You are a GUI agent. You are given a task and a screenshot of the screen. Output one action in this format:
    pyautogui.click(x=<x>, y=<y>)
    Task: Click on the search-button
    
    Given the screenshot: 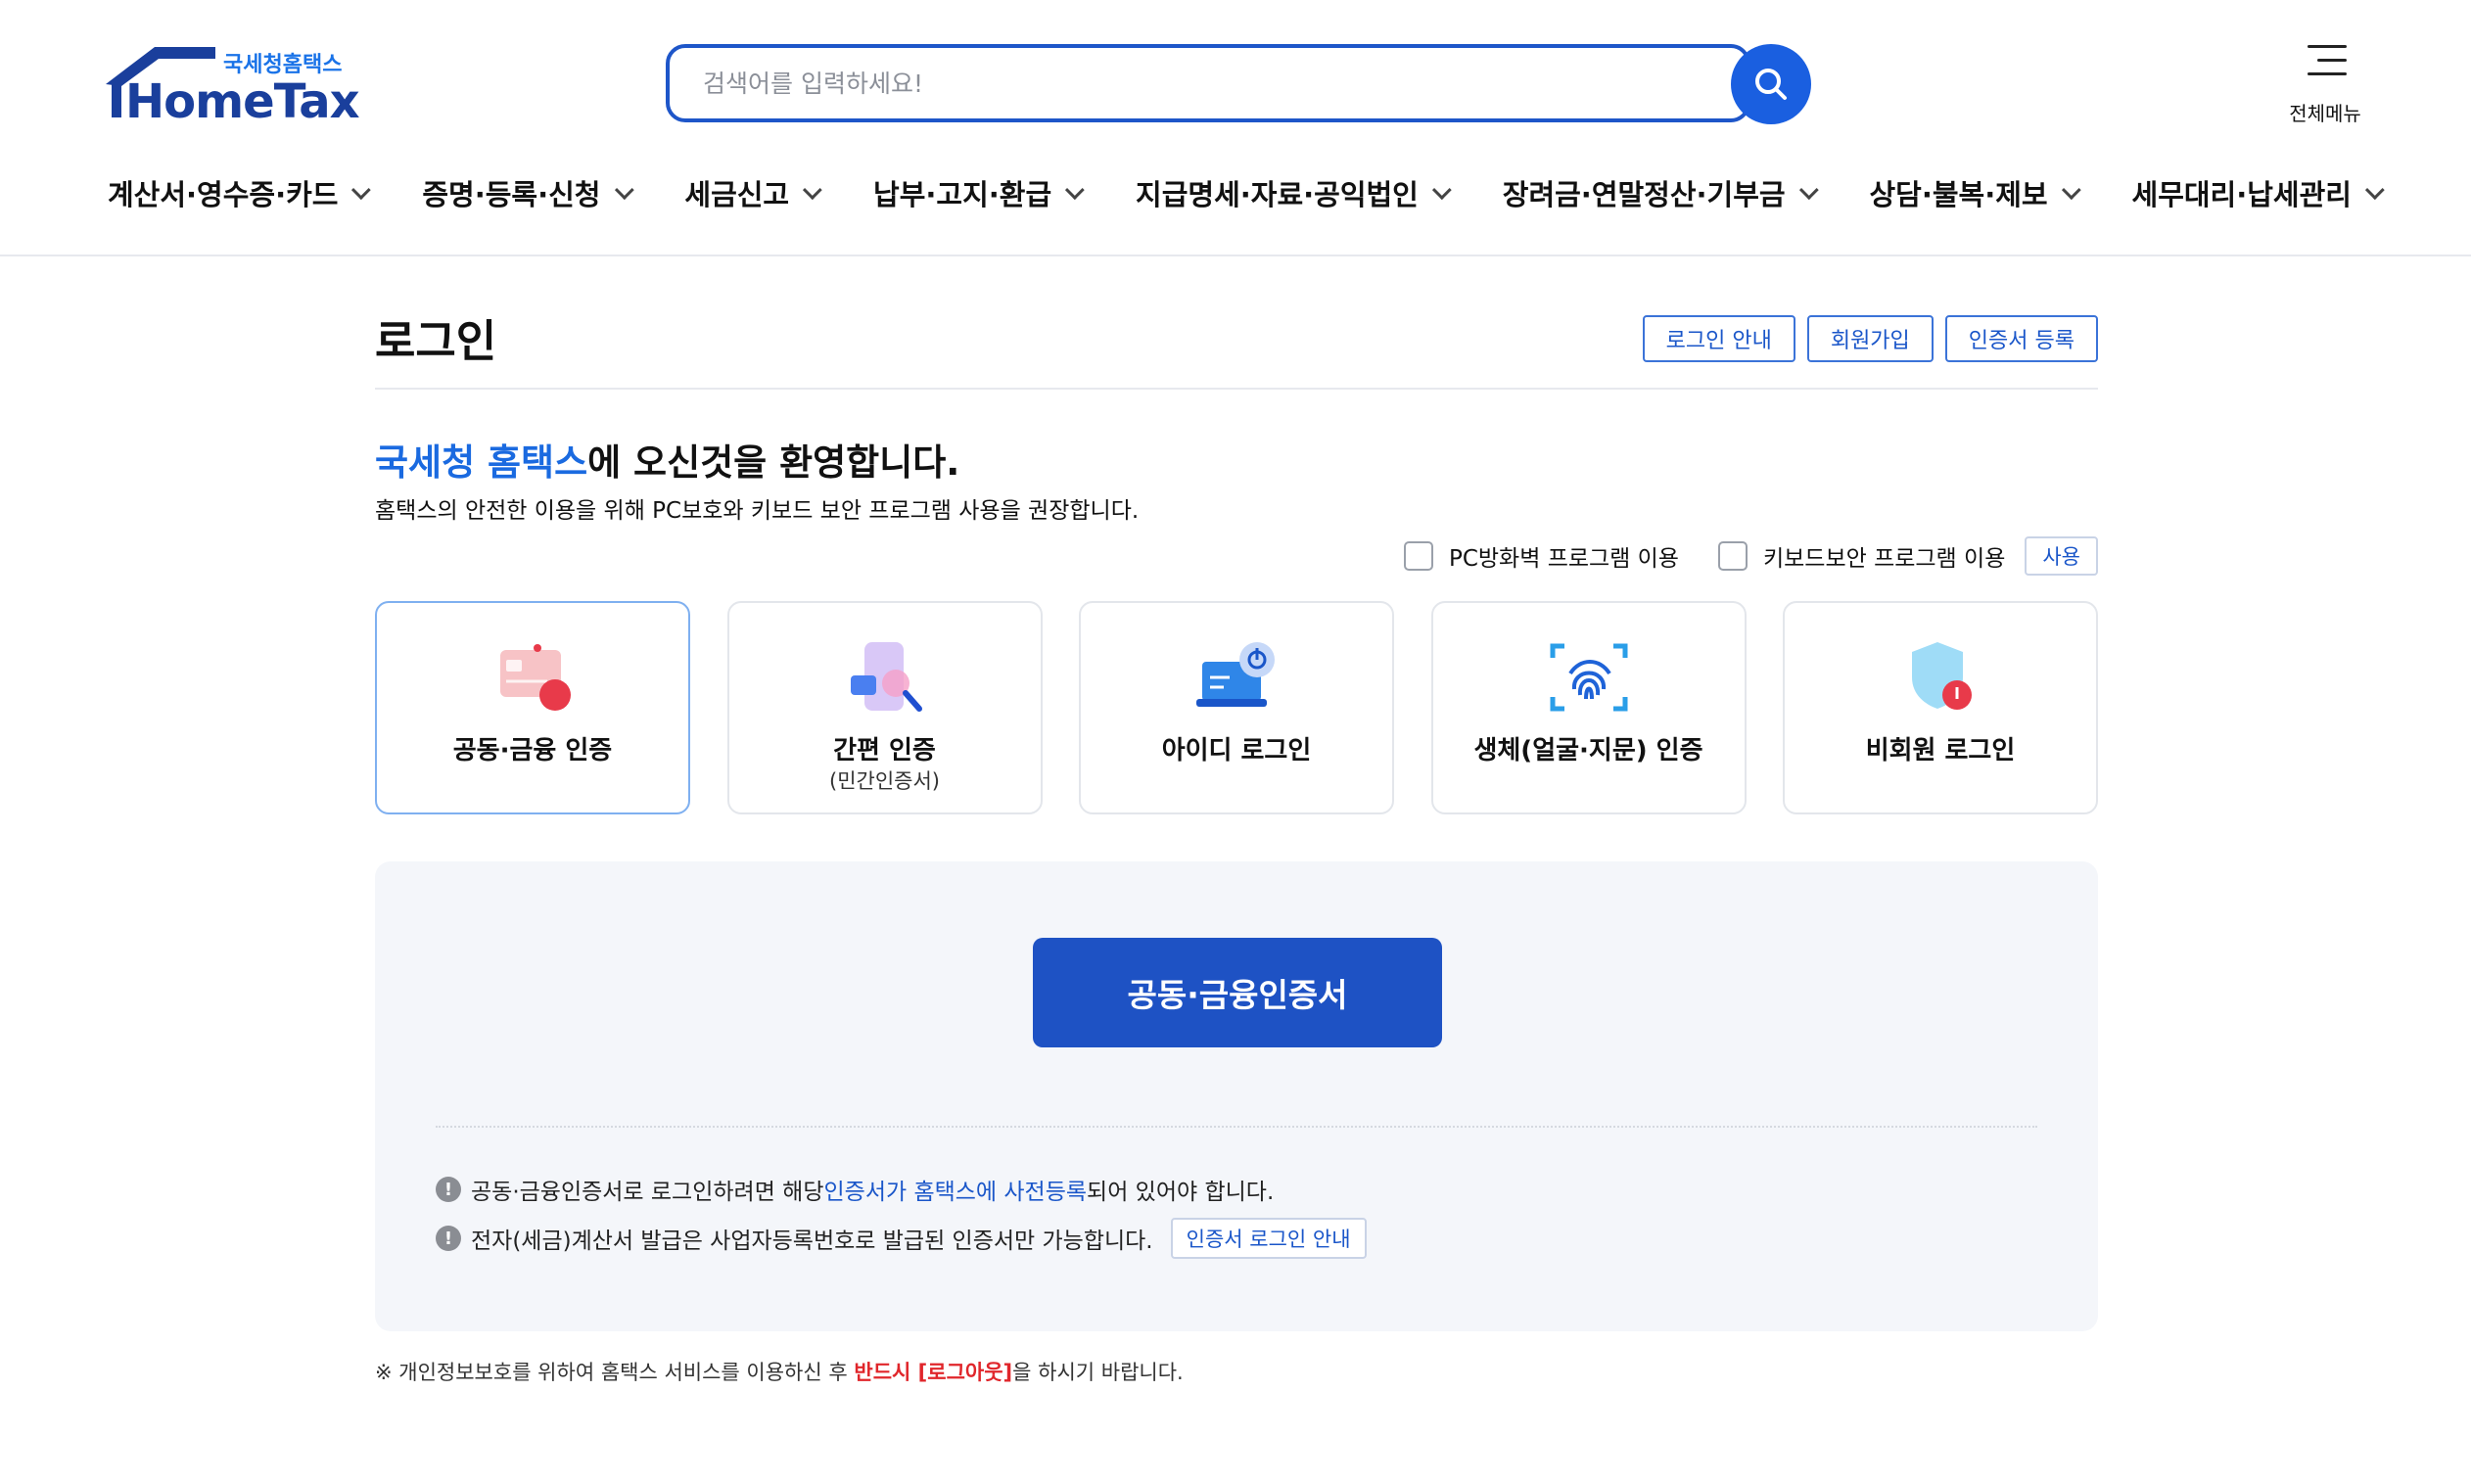 What is the action you would take?
    pyautogui.click(x=1771, y=84)
    